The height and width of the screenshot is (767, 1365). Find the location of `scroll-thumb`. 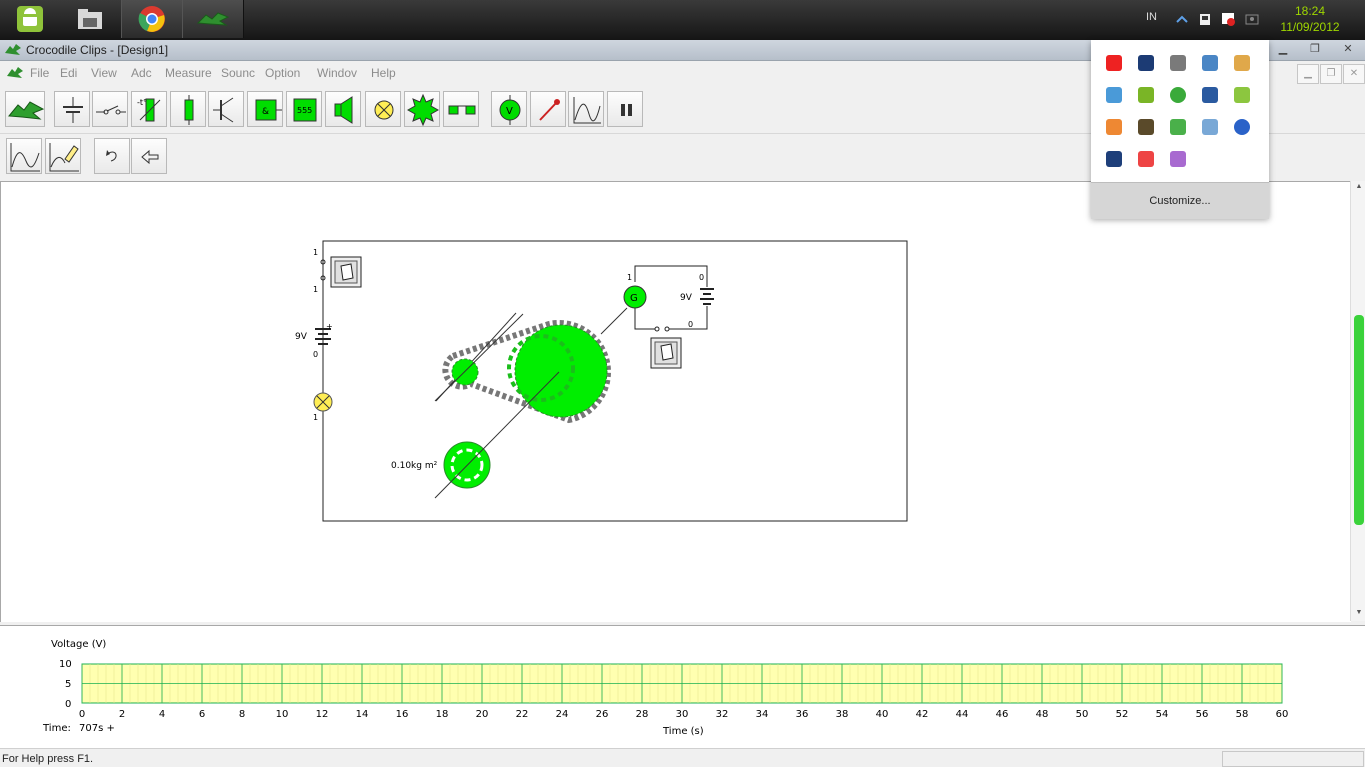

scroll-thumb is located at coordinates (1359, 420).